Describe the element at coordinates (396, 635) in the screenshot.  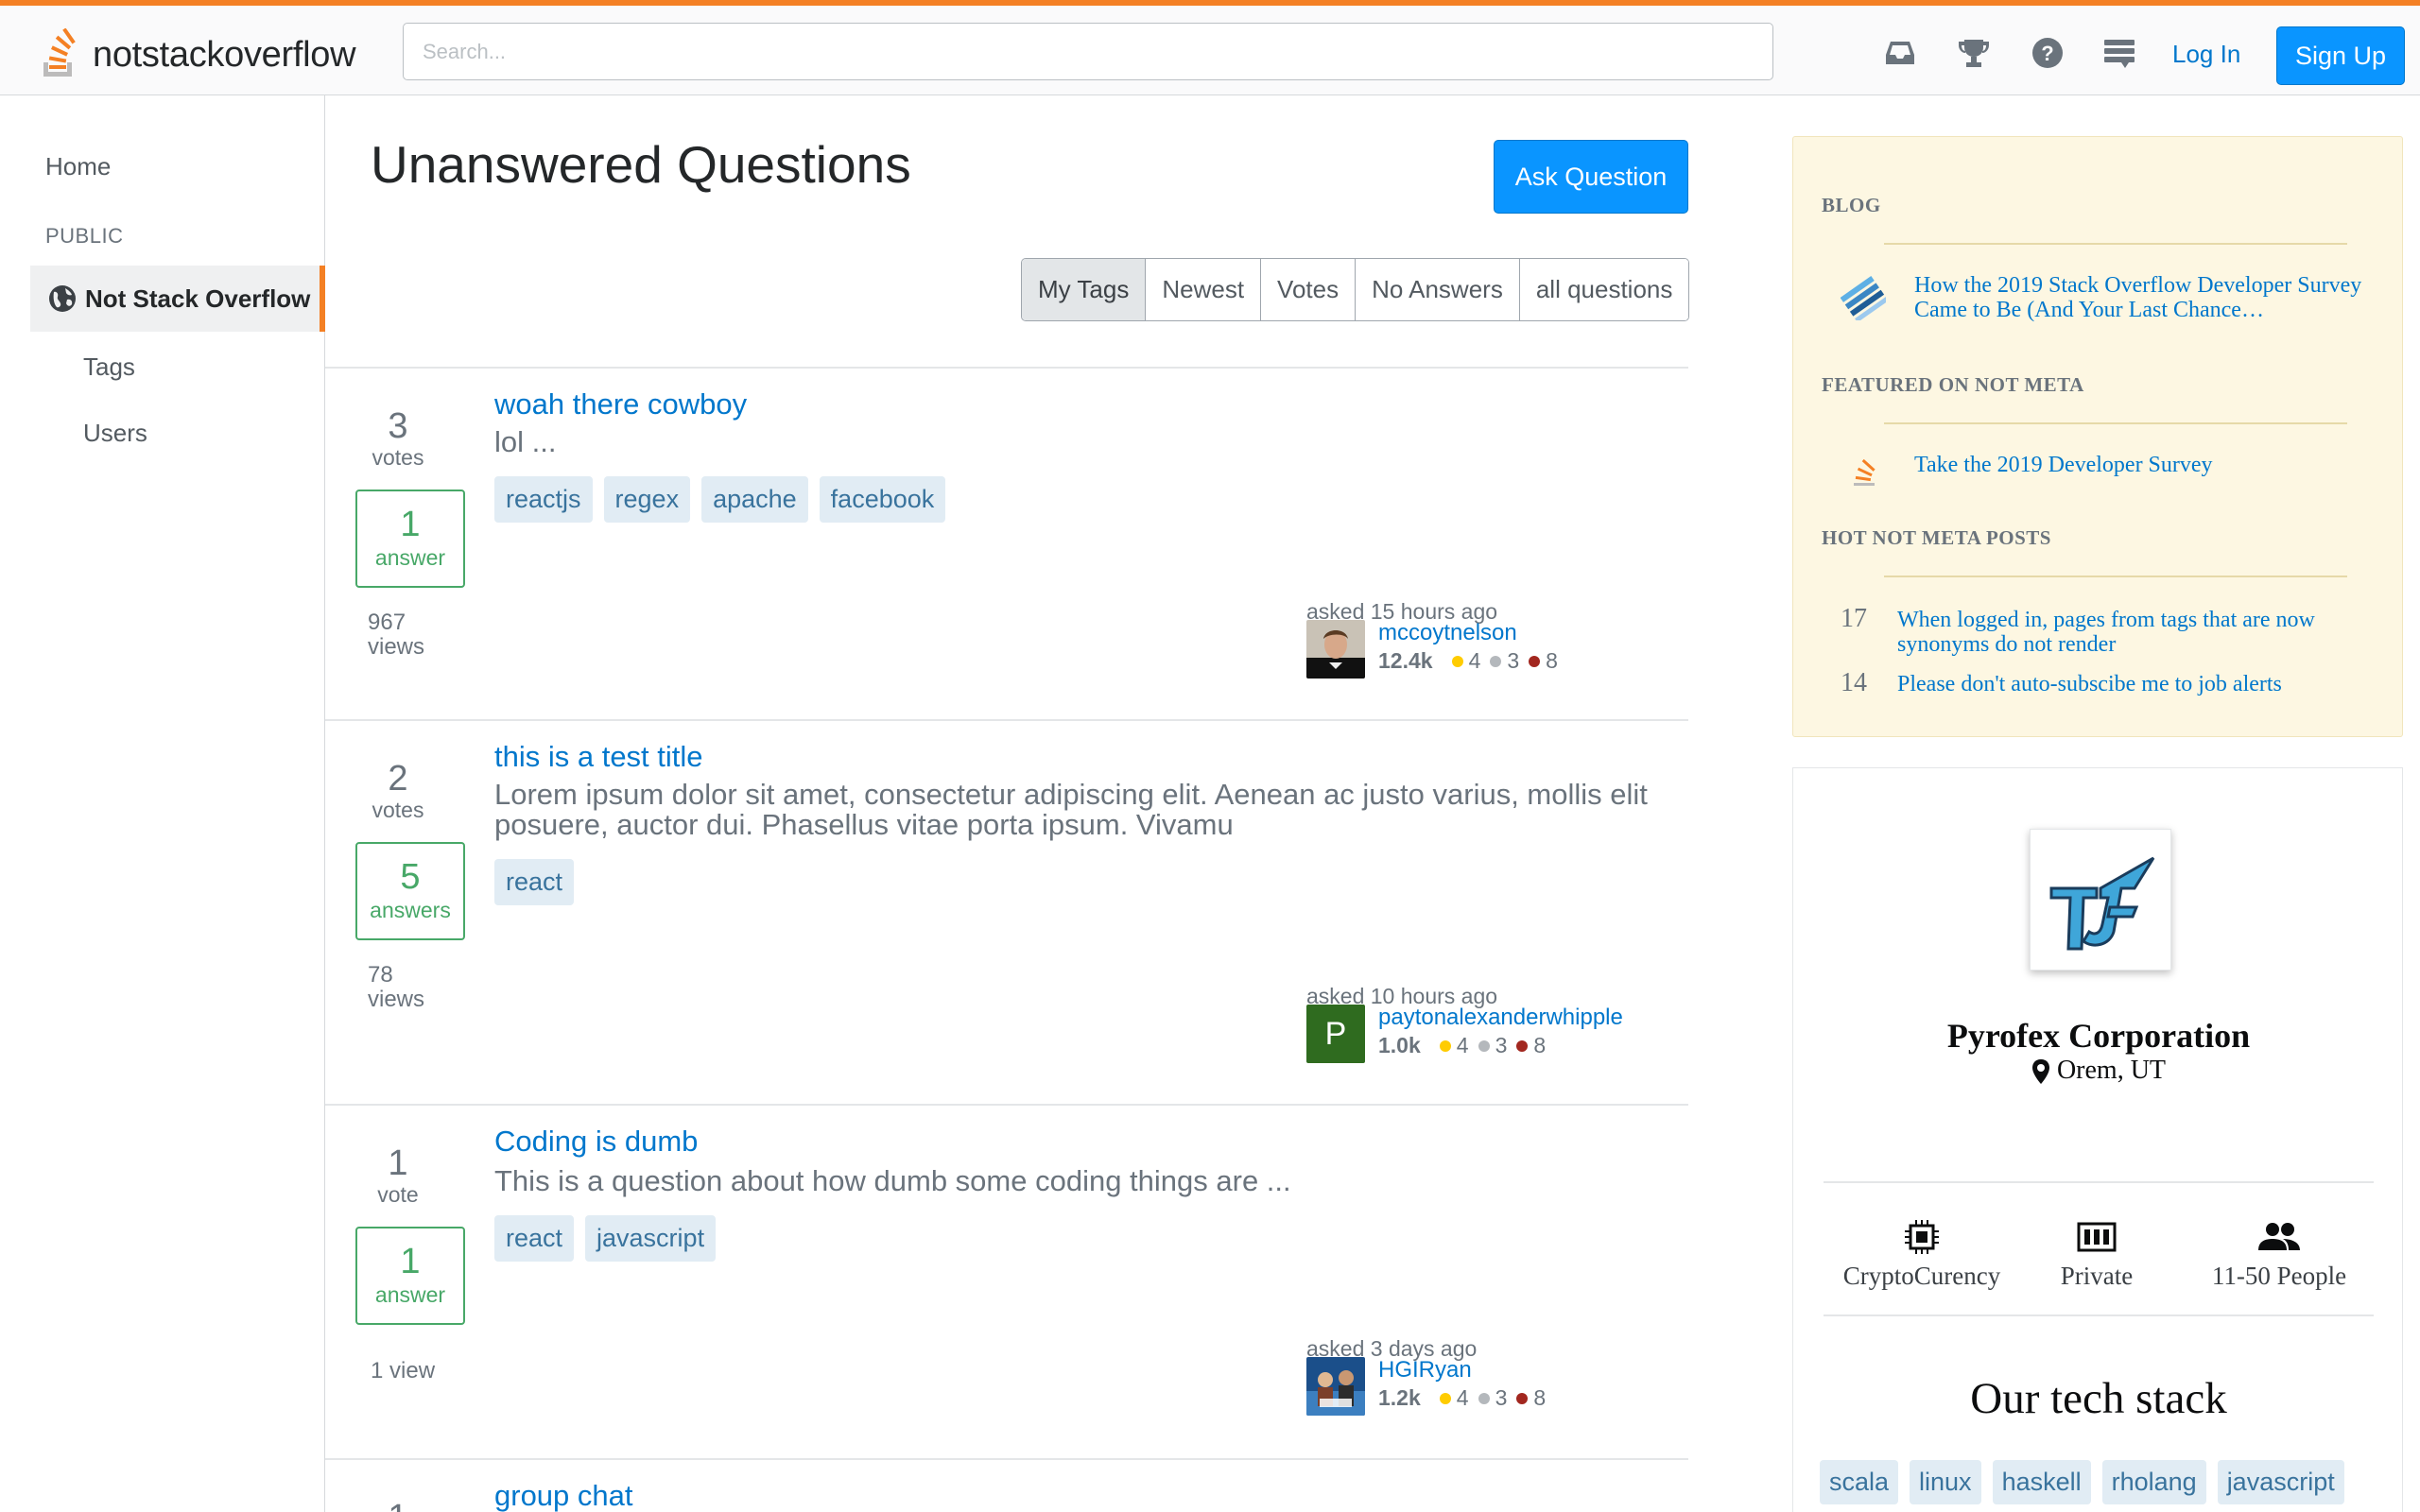
I see `view-count: 967 views` at that location.